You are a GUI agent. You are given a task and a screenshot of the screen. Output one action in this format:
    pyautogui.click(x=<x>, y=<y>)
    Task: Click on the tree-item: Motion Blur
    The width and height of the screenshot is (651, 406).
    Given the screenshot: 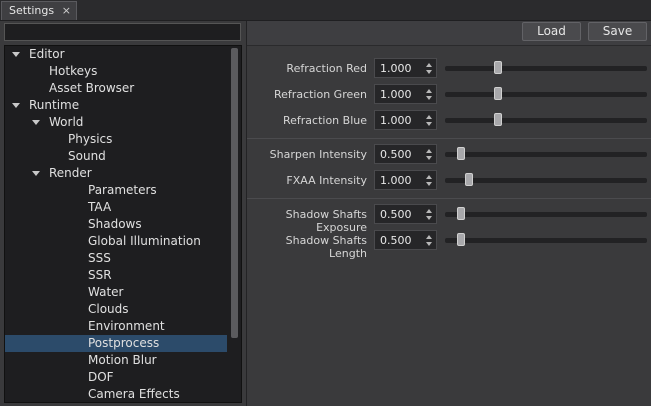 What is the action you would take?
    pyautogui.click(x=116, y=360)
    